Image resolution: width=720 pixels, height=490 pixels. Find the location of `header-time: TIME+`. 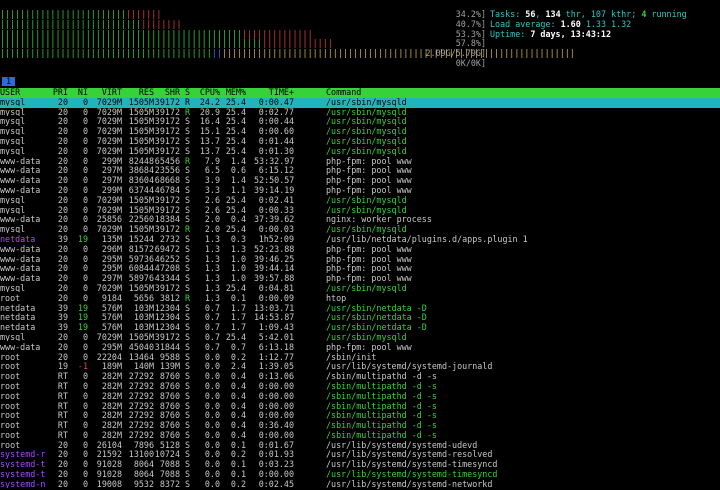

header-time: TIME+ is located at coordinates (274, 92).